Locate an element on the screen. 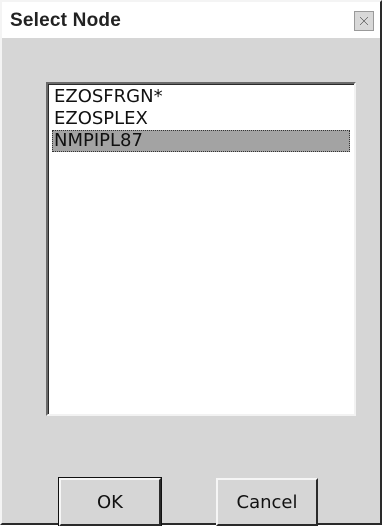  dialog-title: Select Node is located at coordinates (65, 20).